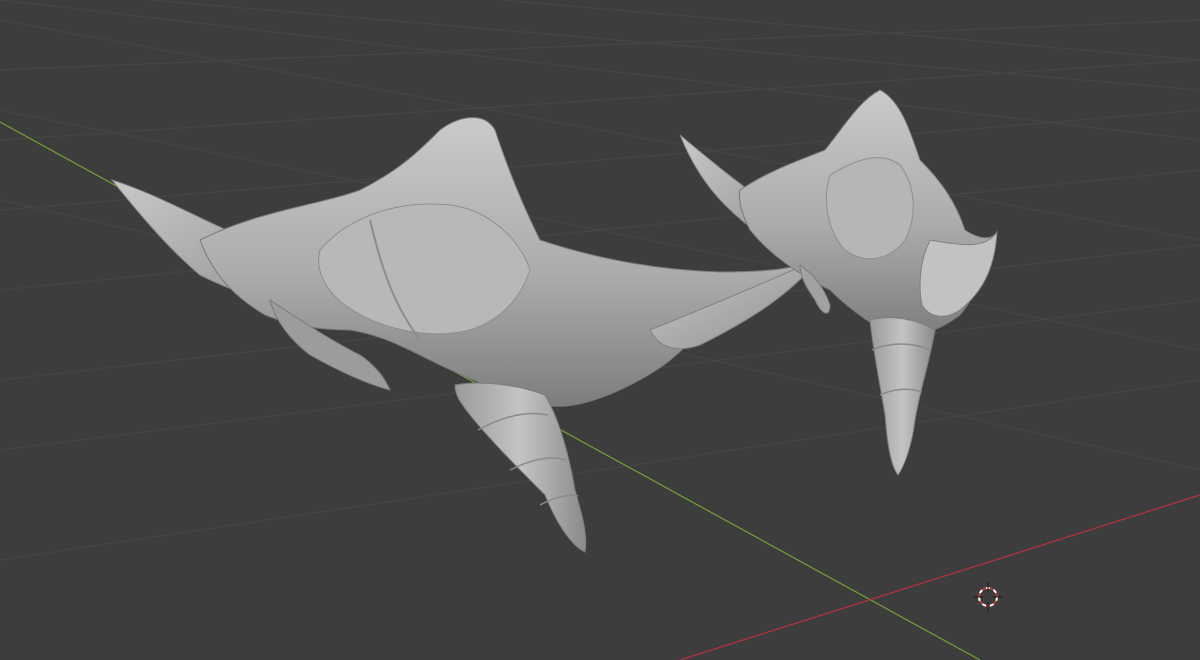 This screenshot has height=660, width=1200. I want to click on right-body-plate, so click(869, 208).